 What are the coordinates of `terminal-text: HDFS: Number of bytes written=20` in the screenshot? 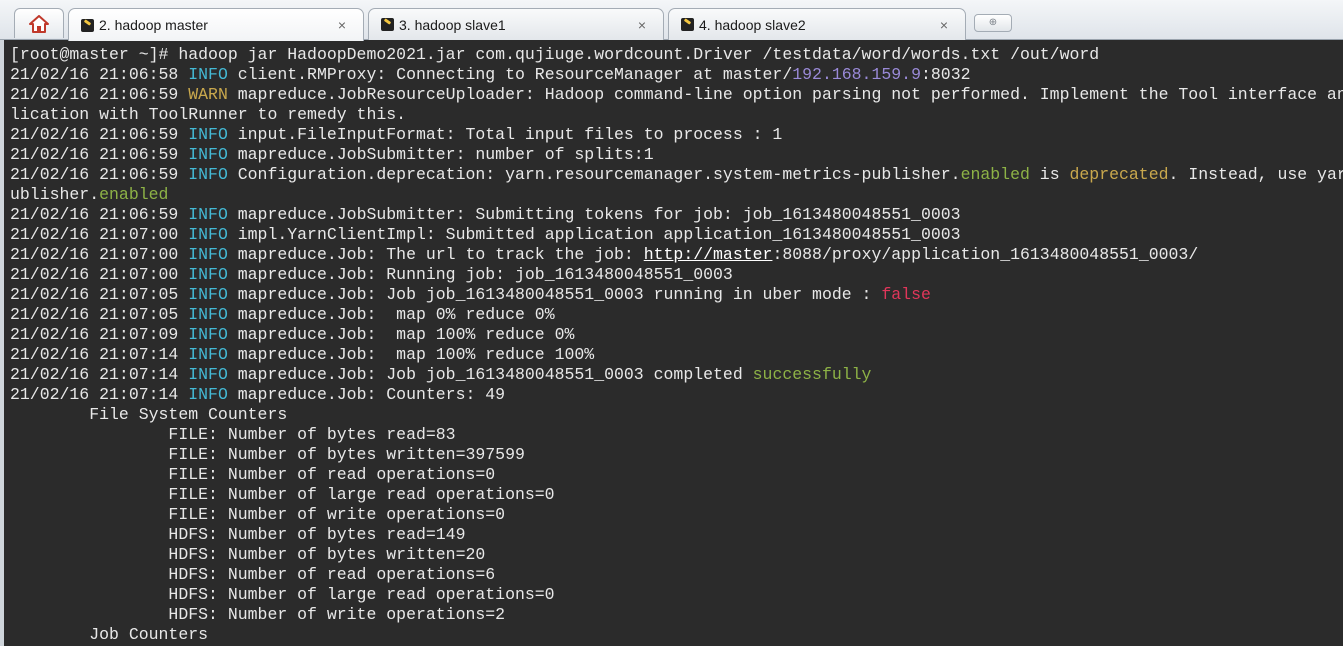 It's located at (248, 554).